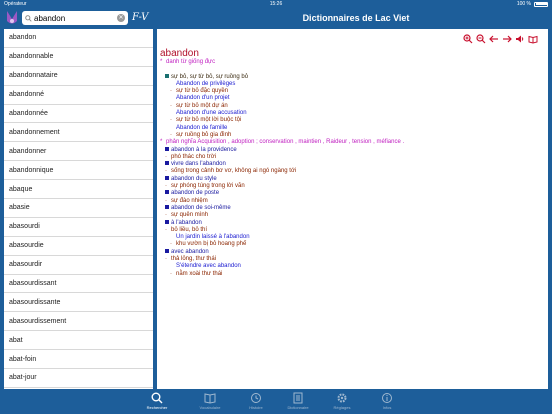 The height and width of the screenshot is (414, 552). Describe the element at coordinates (352, 69) in the screenshot. I see `definition-line` at that location.